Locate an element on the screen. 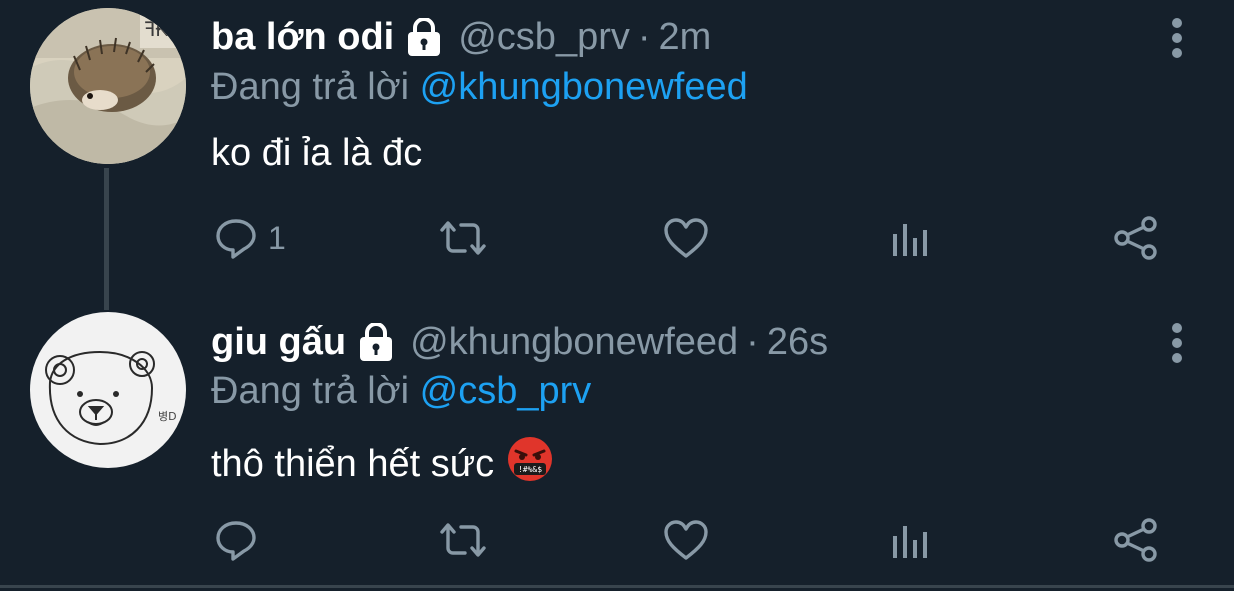 The width and height of the screenshot is (1234, 591). replying-to: Đang trả lời @khungbonewfeed is located at coordinates (479, 87).